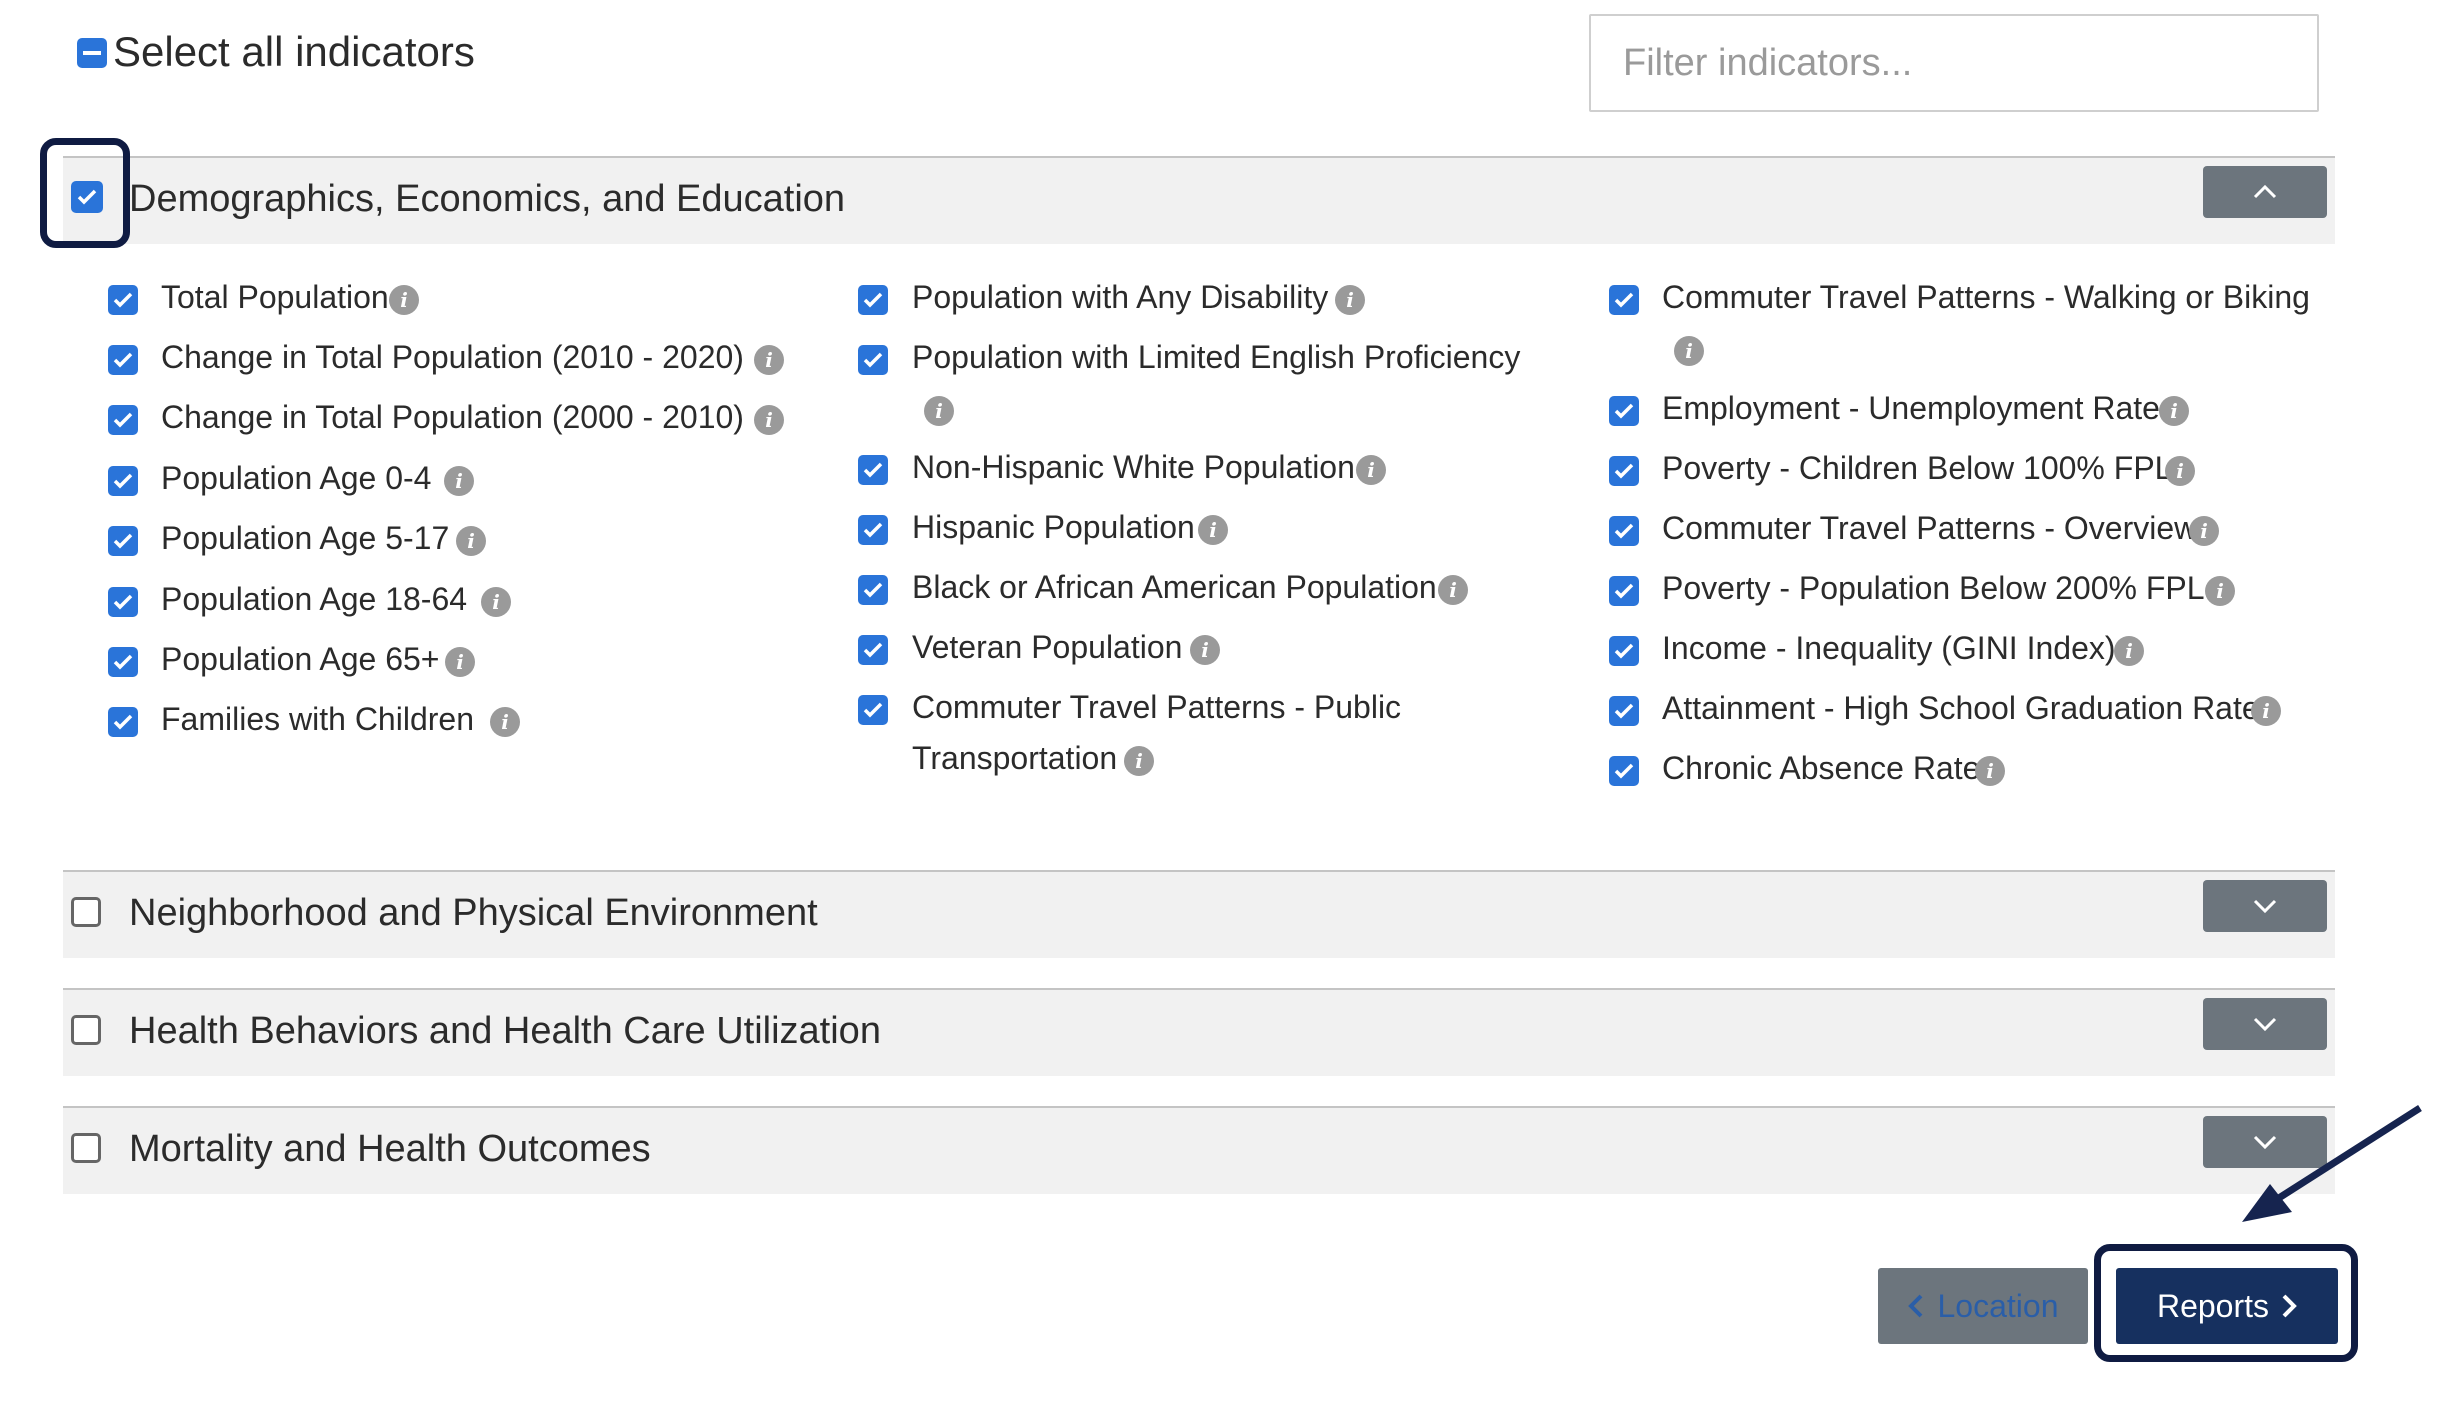 This screenshot has height=1408, width=2444. I want to click on chevron-up-icon, so click(2265, 191).